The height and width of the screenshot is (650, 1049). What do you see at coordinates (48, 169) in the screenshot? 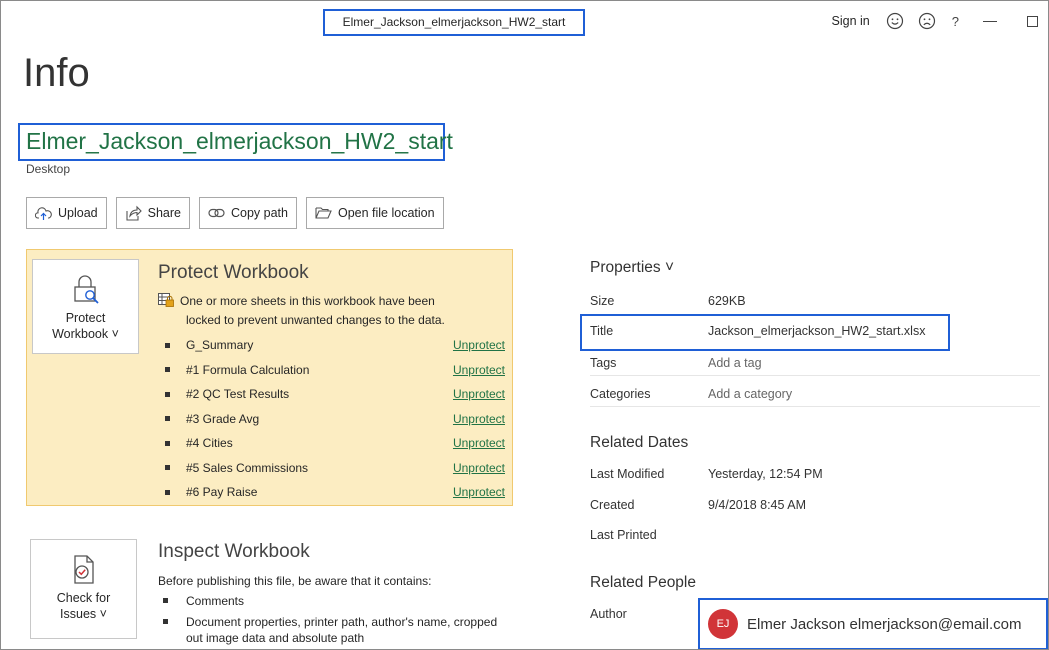
I see `file-location: Desktop` at bounding box center [48, 169].